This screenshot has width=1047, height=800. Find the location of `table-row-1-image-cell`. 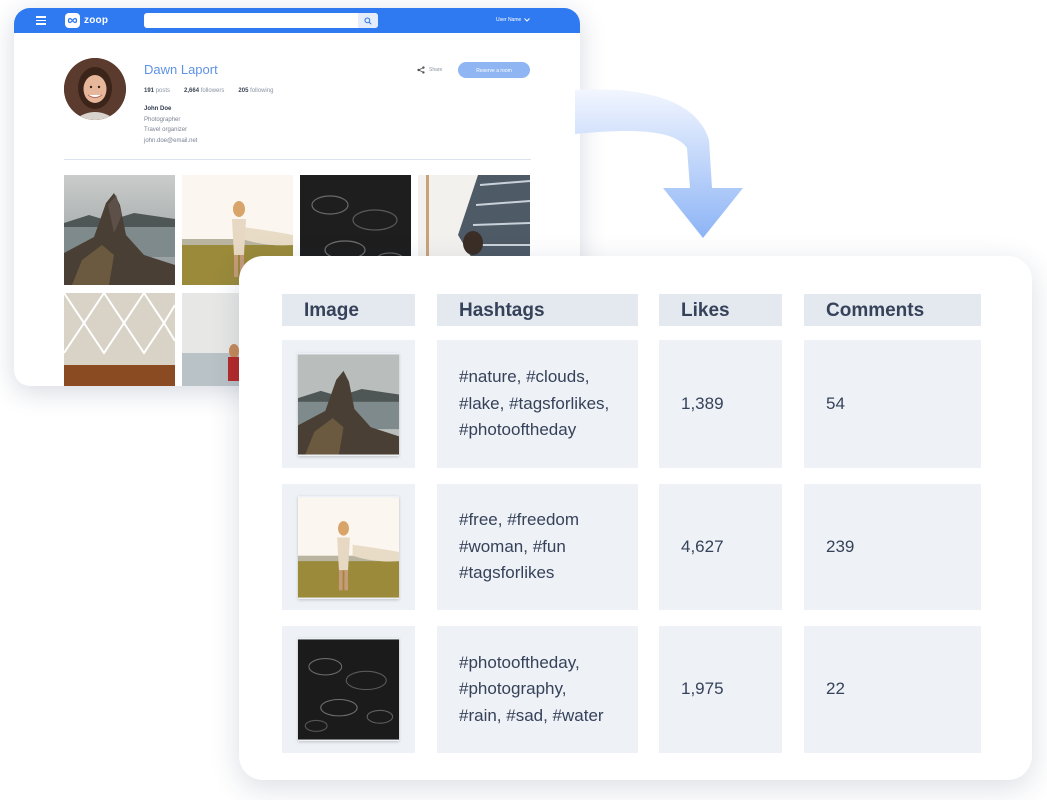

table-row-1-image-cell is located at coordinates (348, 404).